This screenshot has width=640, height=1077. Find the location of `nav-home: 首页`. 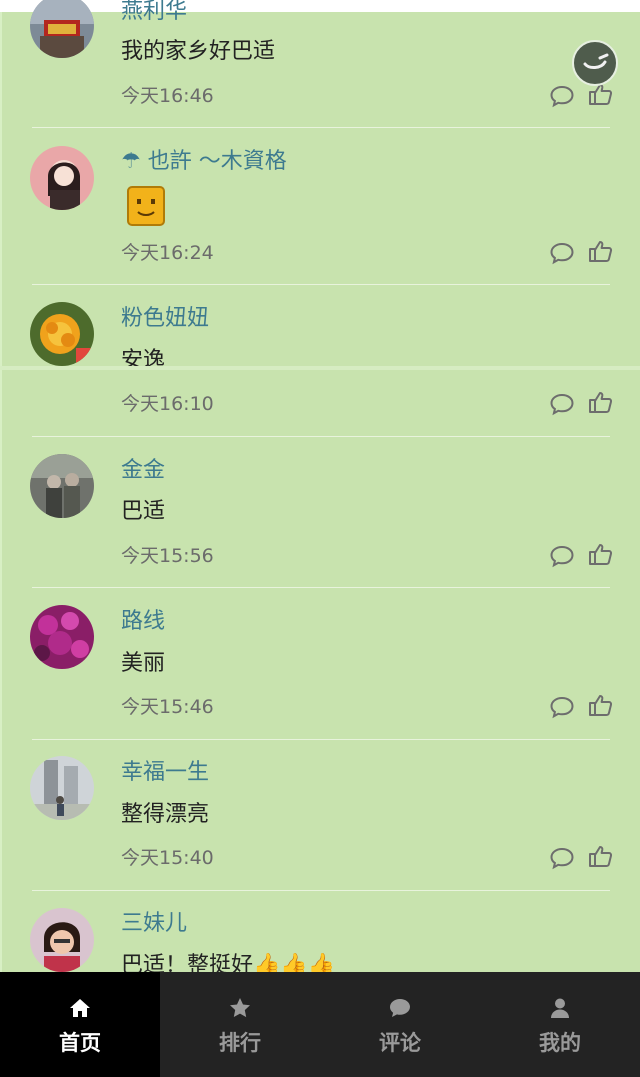

nav-home: 首页 is located at coordinates (80, 1024).